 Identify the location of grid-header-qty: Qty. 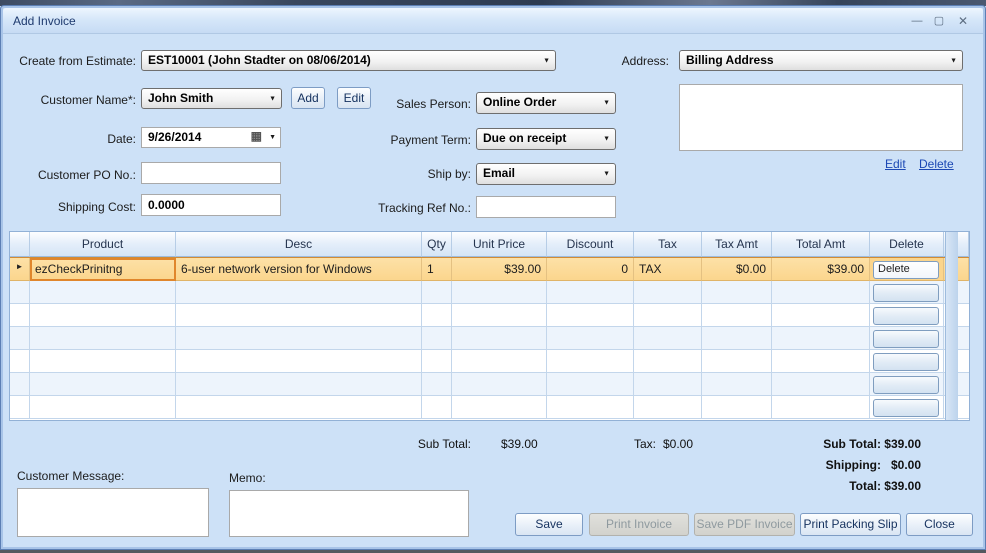
(437, 244).